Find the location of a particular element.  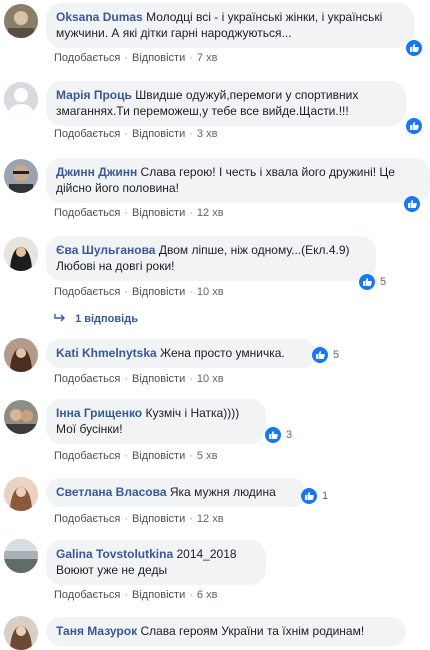

reaction-count: 1 is located at coordinates (314, 496).